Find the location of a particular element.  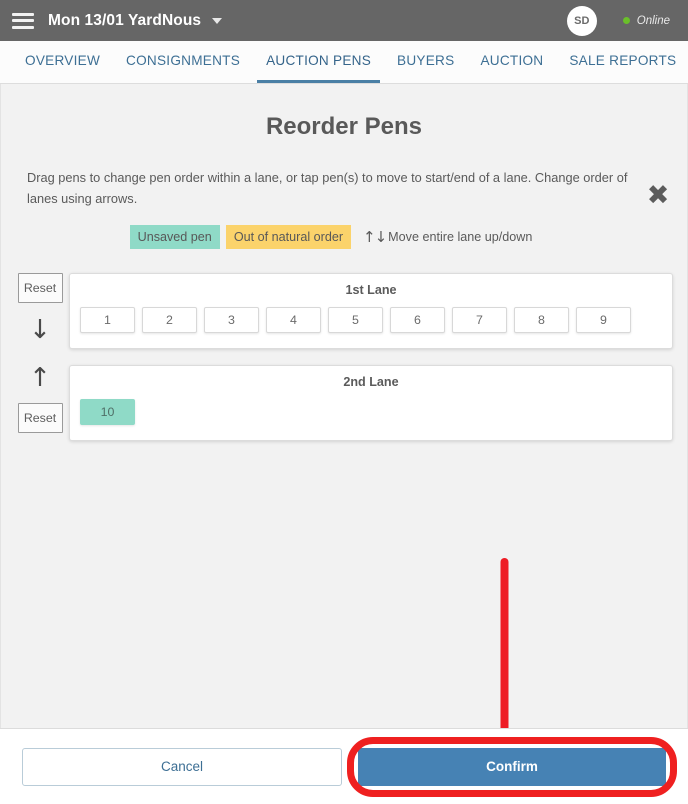

cancel-button: Cancel is located at coordinates (182, 766).